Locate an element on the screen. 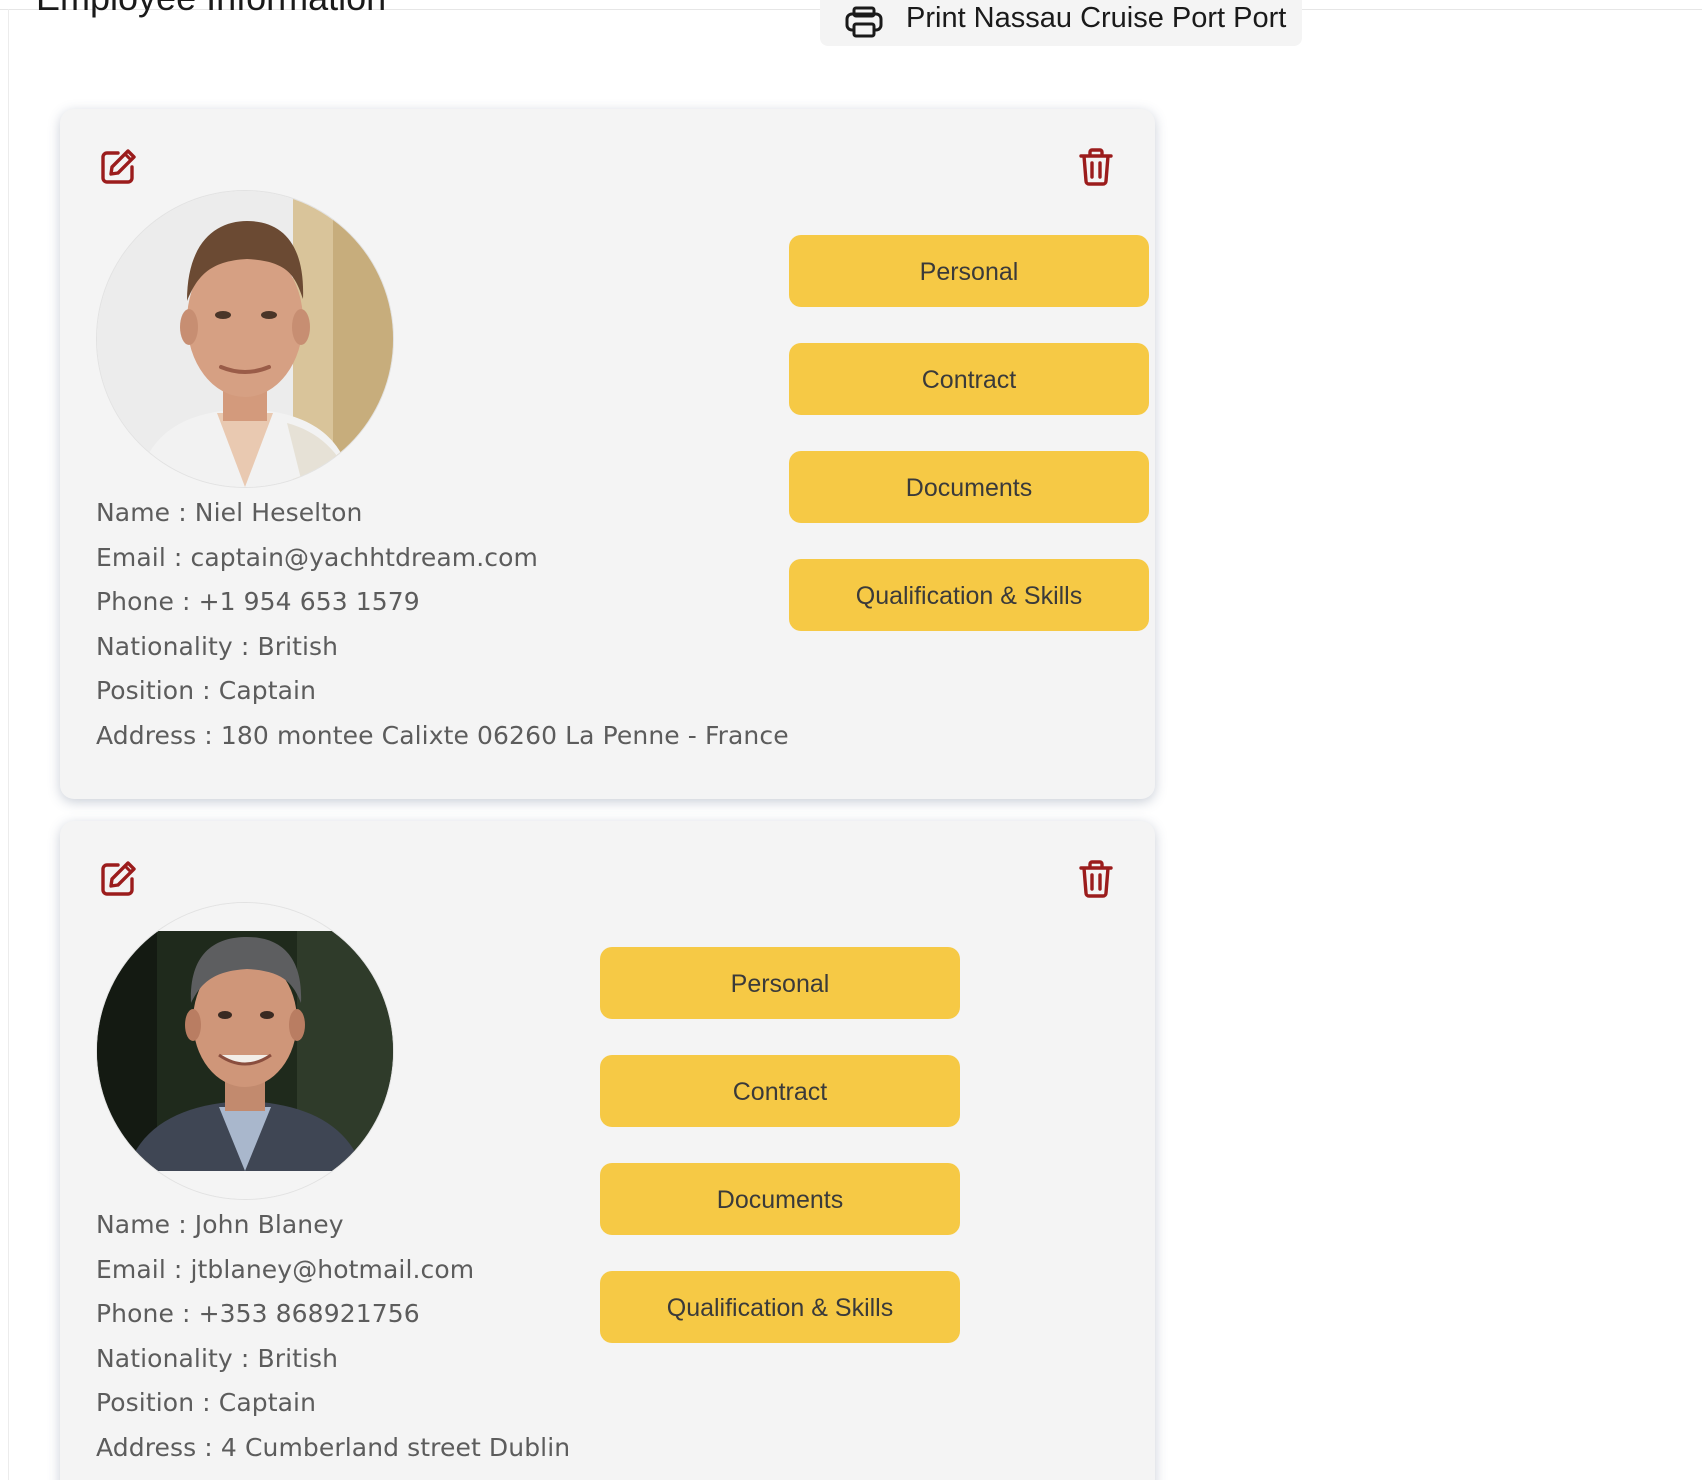 The width and height of the screenshot is (1702, 1480). print-button: Print Nassau Cruise Port Port is located at coordinates (1061, 23).